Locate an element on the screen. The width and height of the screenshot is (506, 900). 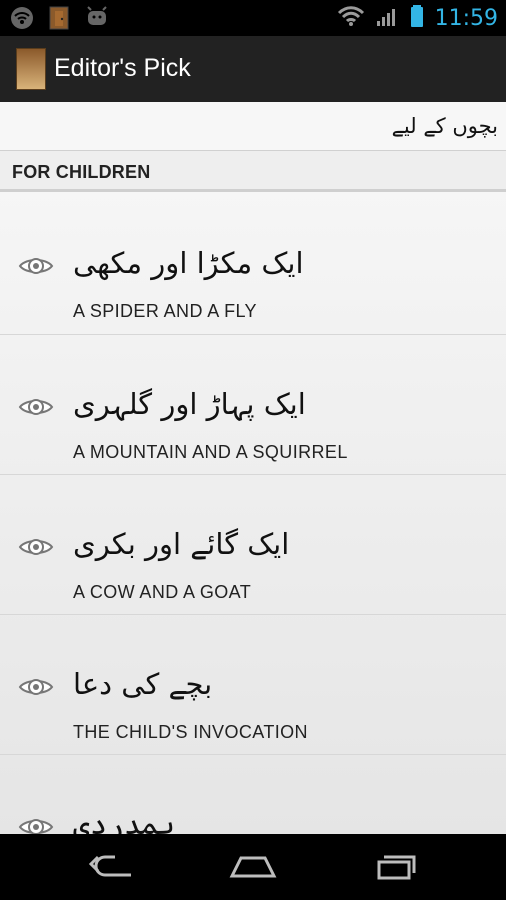
door-icon is located at coordinates (59, 20).